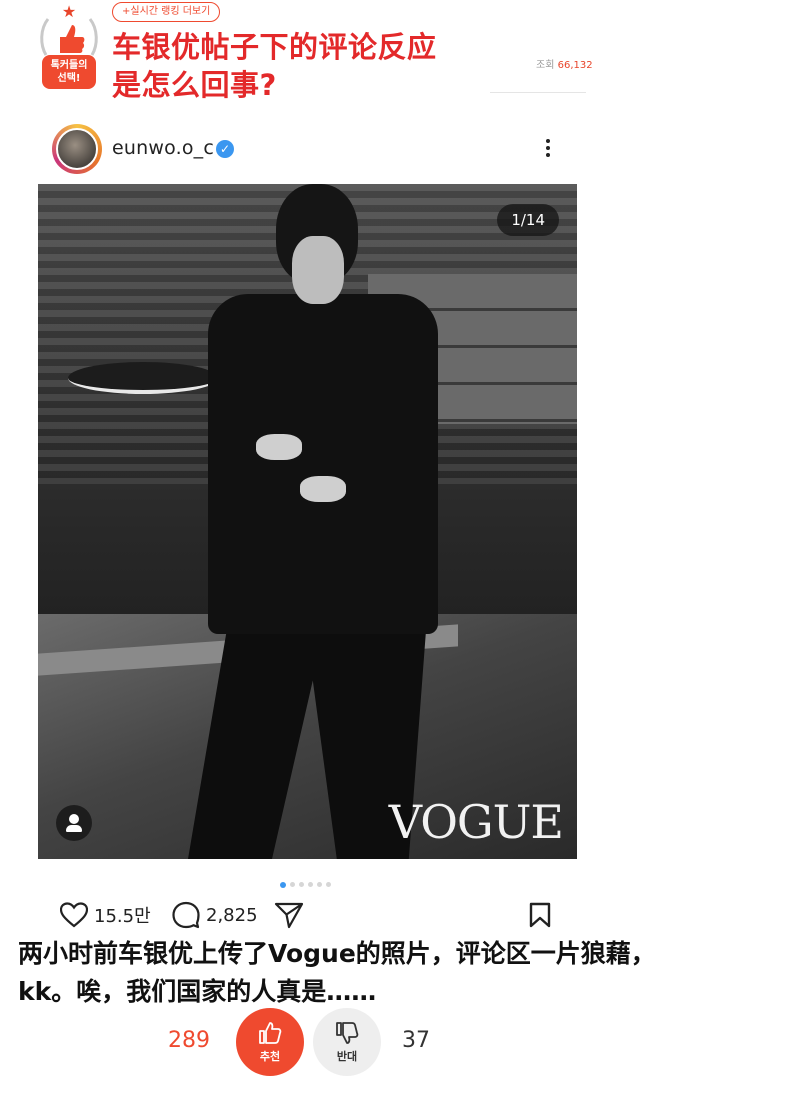 This screenshot has height=1114, width=800. Describe the element at coordinates (143, 378) in the screenshot. I see `photo-lamp` at that location.